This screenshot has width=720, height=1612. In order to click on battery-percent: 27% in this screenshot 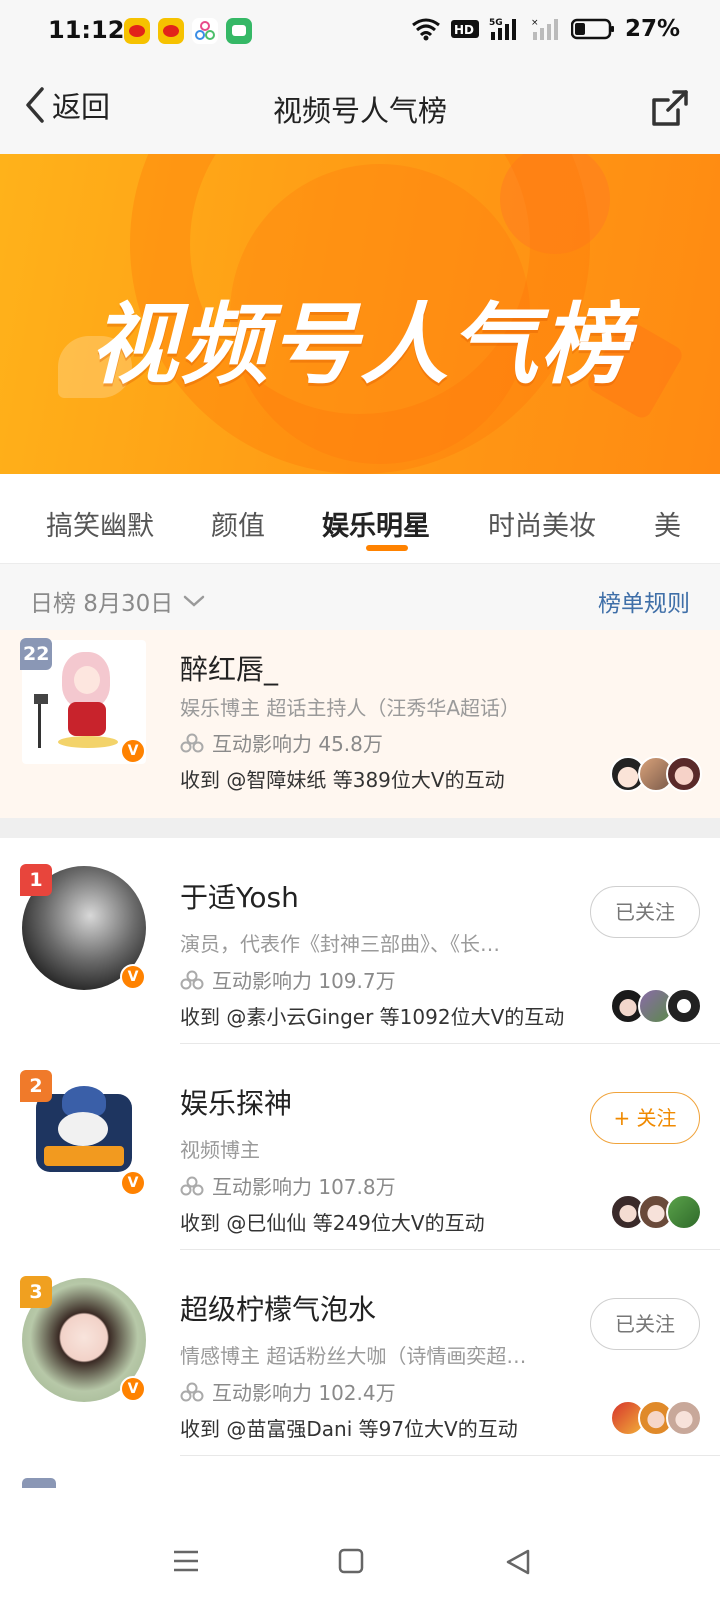, I will do `click(652, 29)`.